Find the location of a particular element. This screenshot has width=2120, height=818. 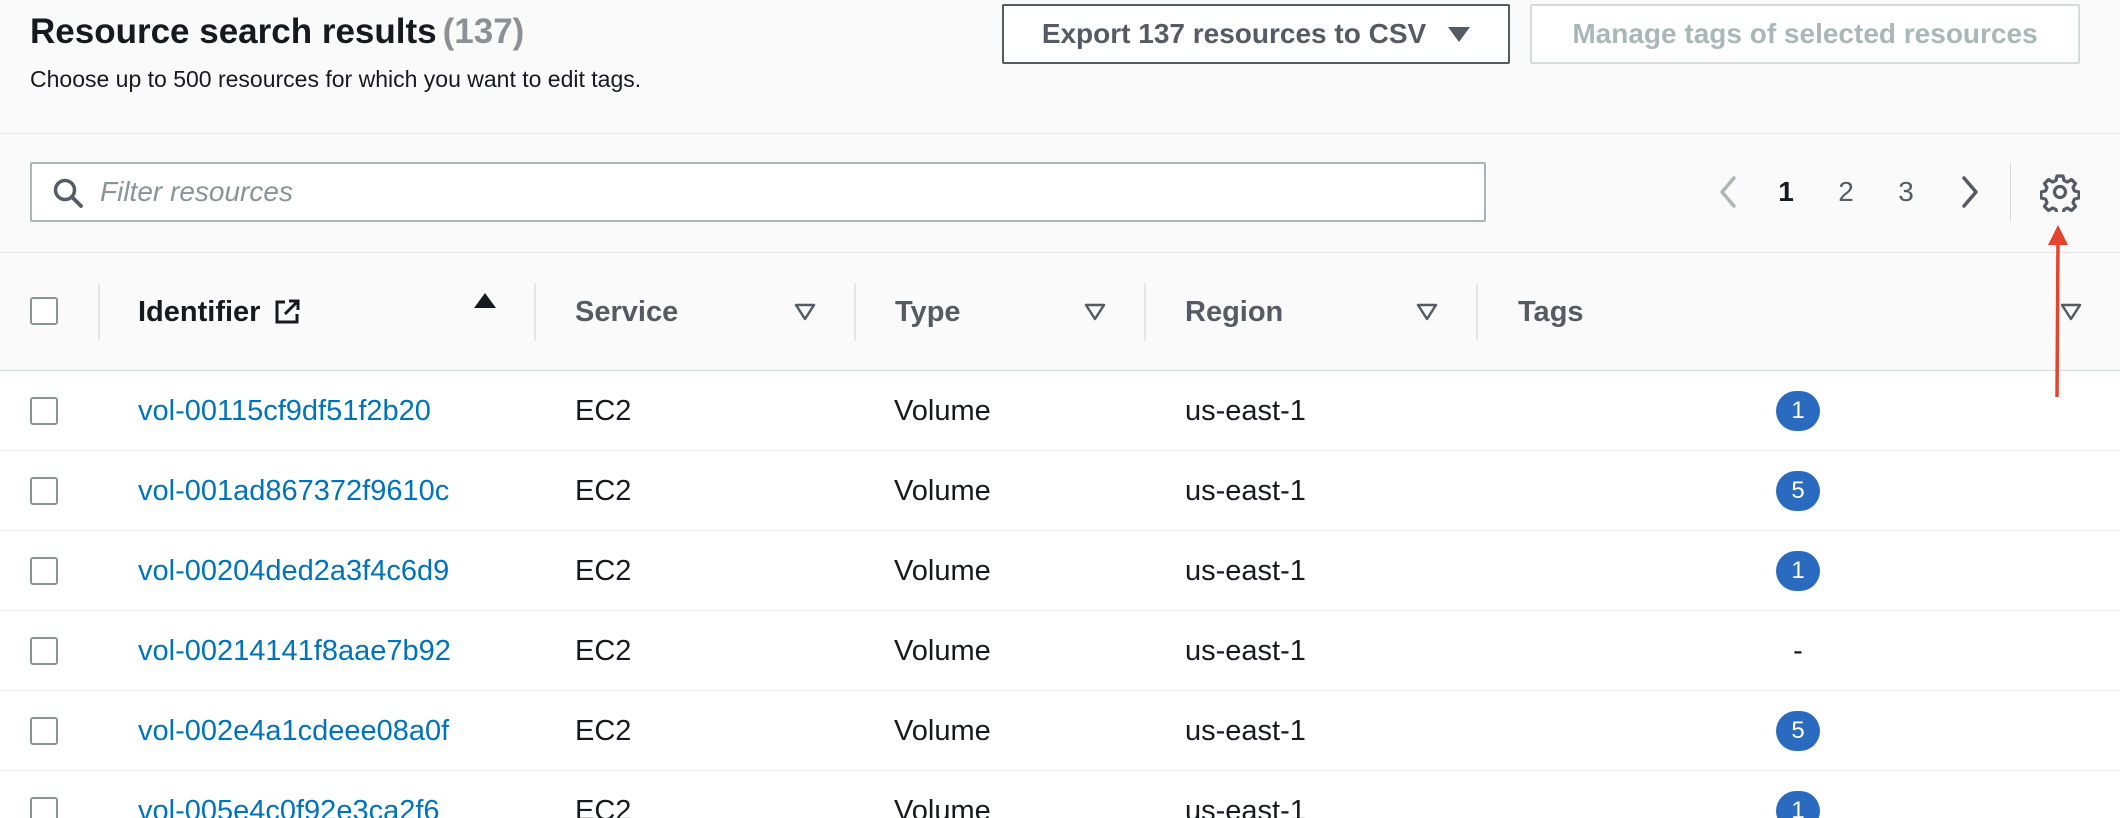

manage-tags-button: Manage tags of selected resources is located at coordinates (1805, 34).